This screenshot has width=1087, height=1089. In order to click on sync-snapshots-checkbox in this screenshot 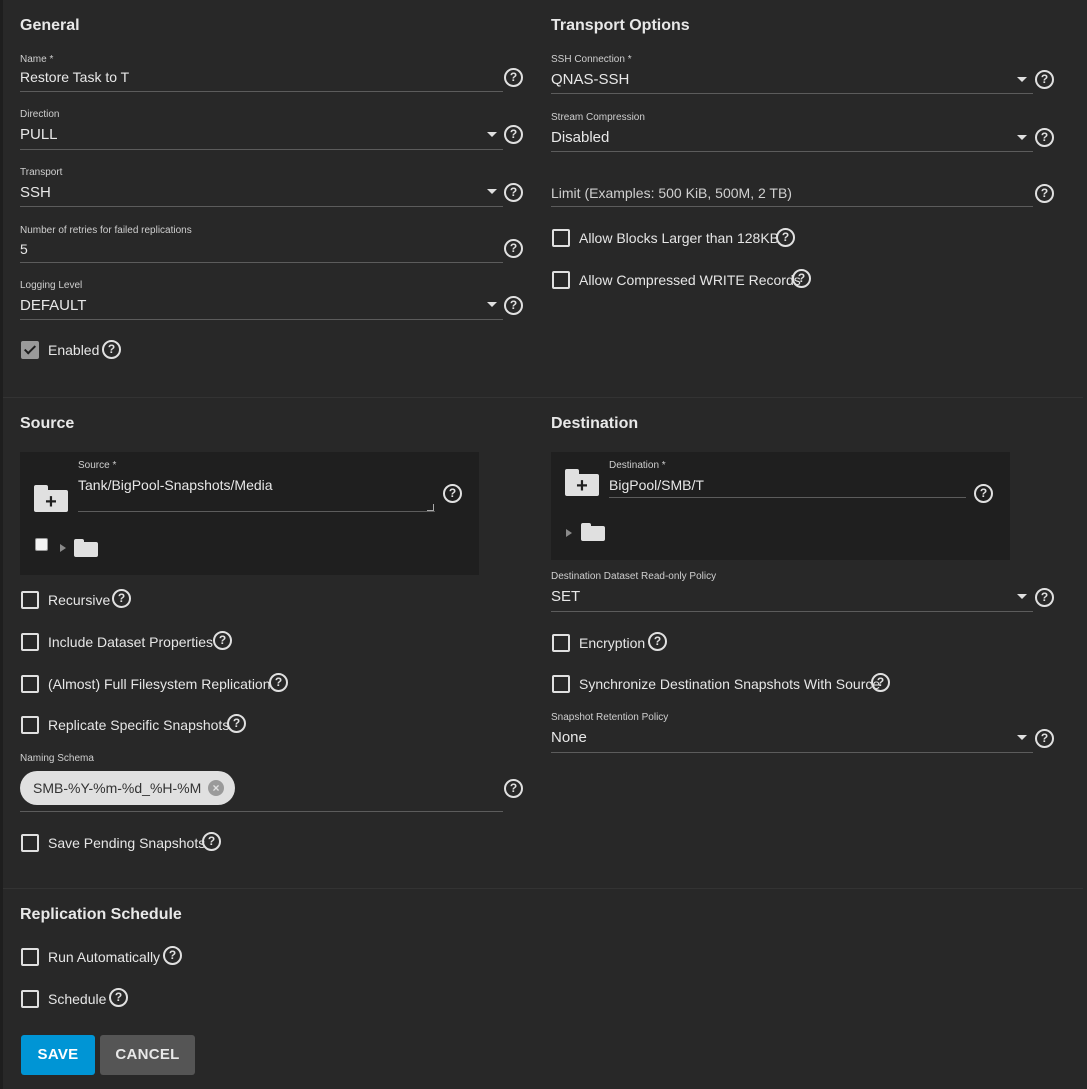, I will do `click(561, 684)`.